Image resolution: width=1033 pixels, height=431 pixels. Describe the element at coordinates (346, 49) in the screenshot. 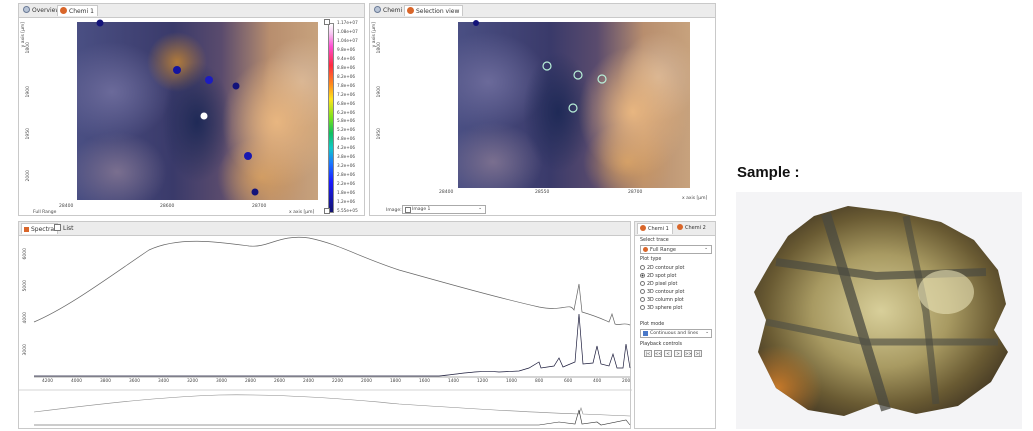

I see `colorbar-label: 9.8e+06` at that location.